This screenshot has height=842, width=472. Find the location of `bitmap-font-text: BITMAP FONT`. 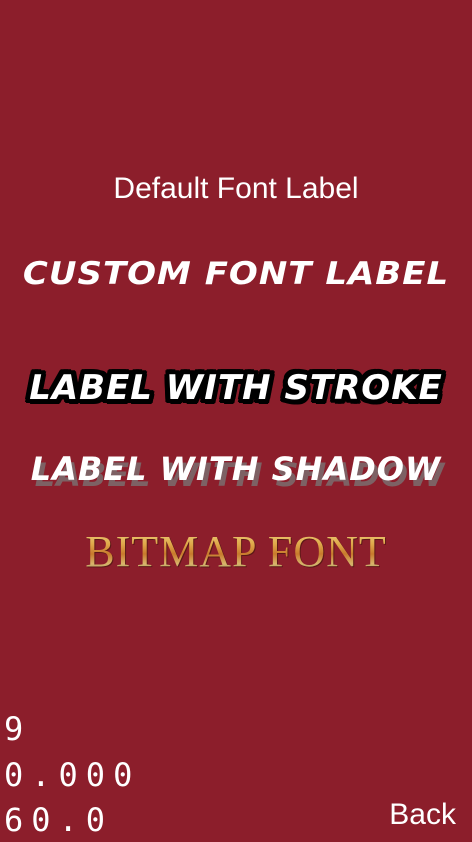

bitmap-font-text: BITMAP FONT is located at coordinates (236, 551).